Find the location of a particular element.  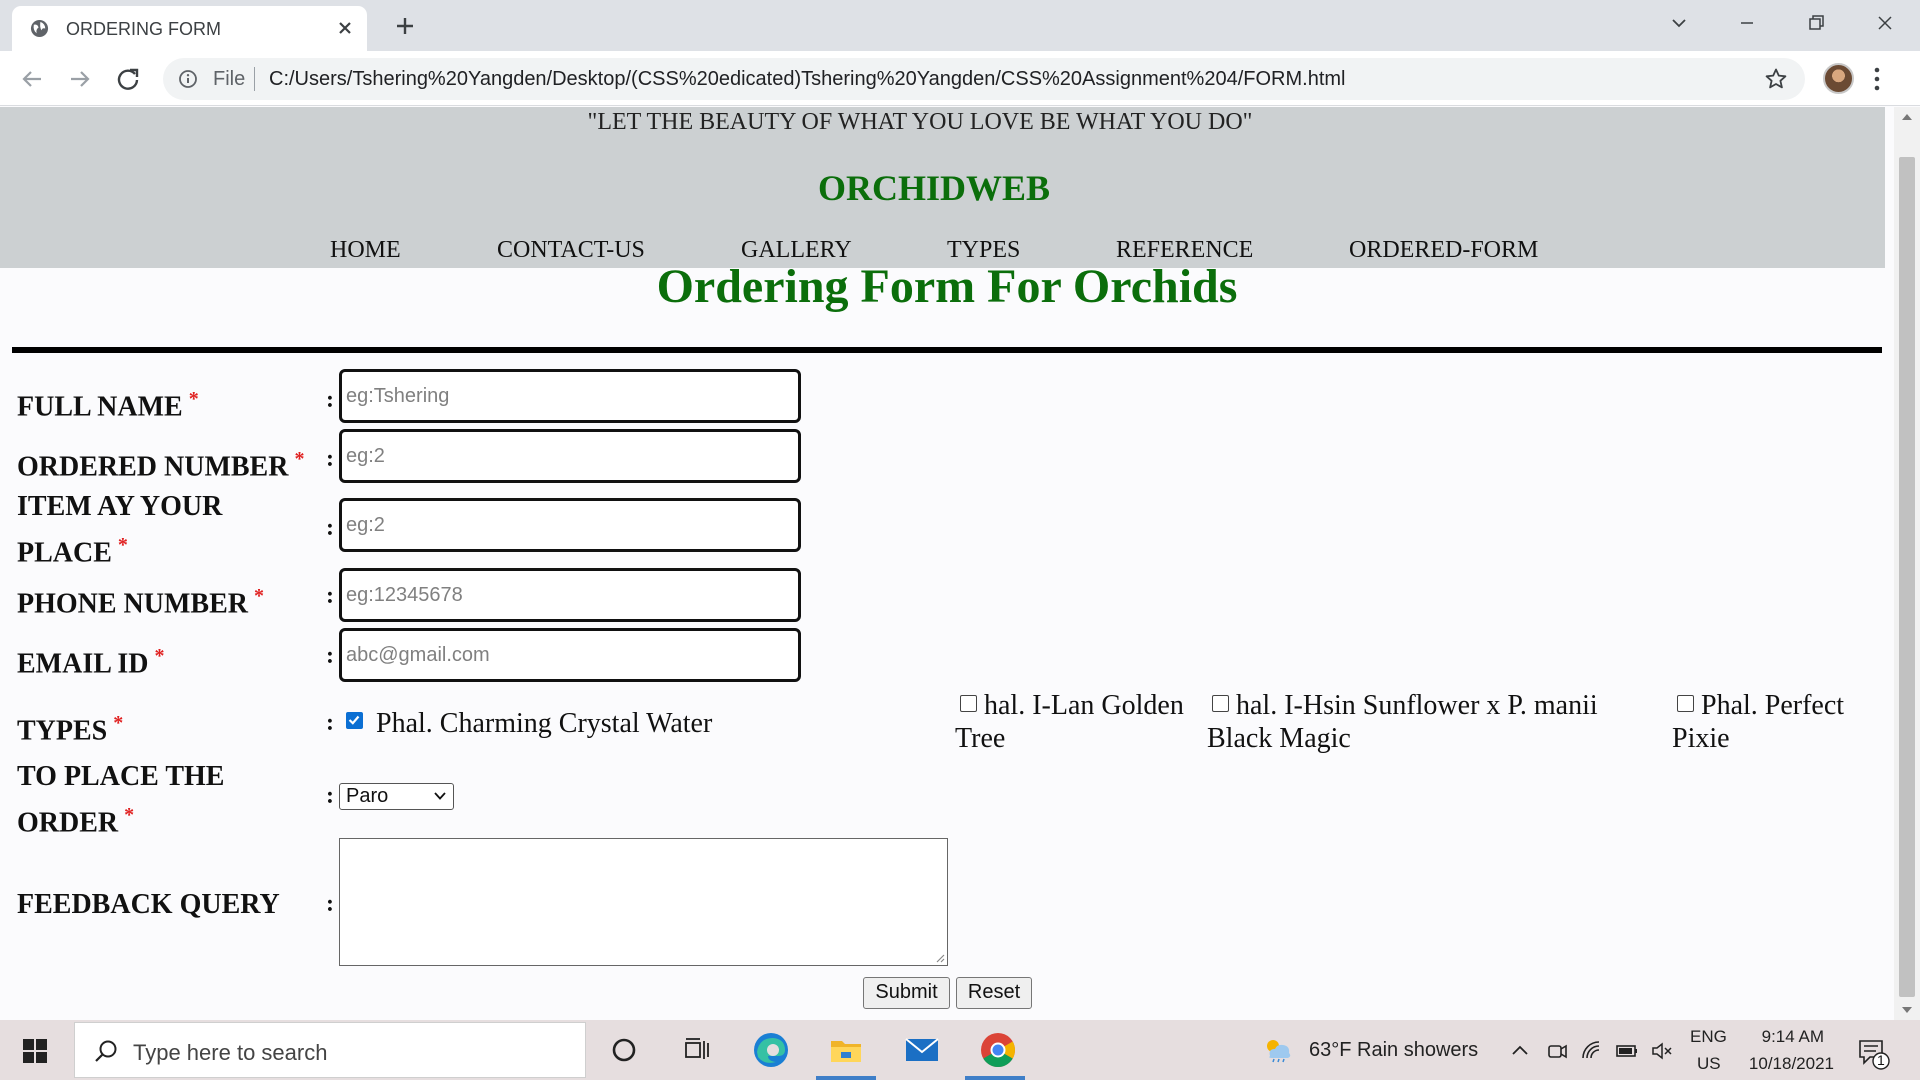

site-name: ORCHIDWEB is located at coordinates (934, 188).